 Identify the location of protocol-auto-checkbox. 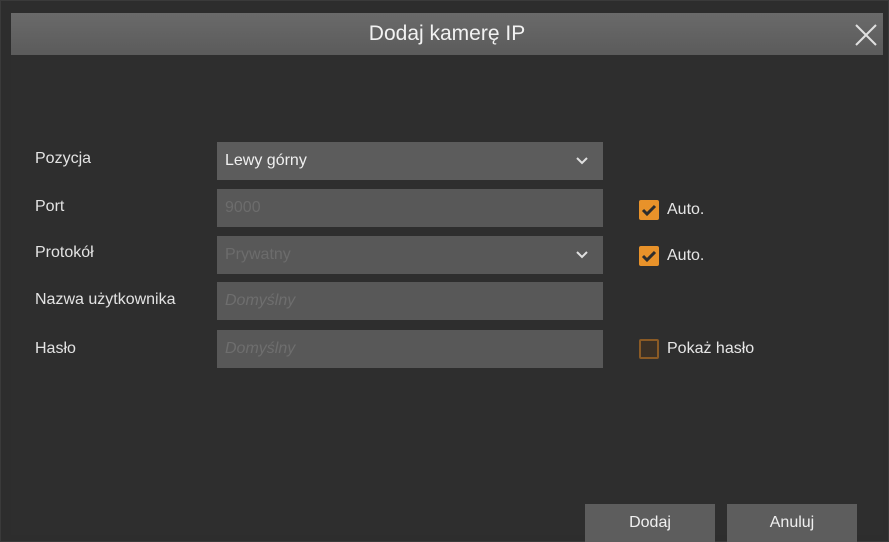
(649, 256).